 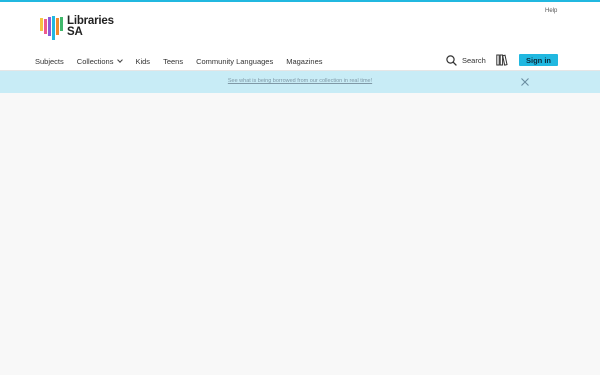 I want to click on chevron-down-icon, so click(x=120, y=60).